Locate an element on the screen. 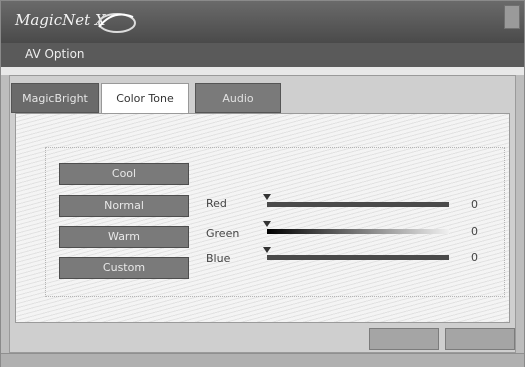 The image size is (525, 367). blue-label: Blue is located at coordinates (218, 258).